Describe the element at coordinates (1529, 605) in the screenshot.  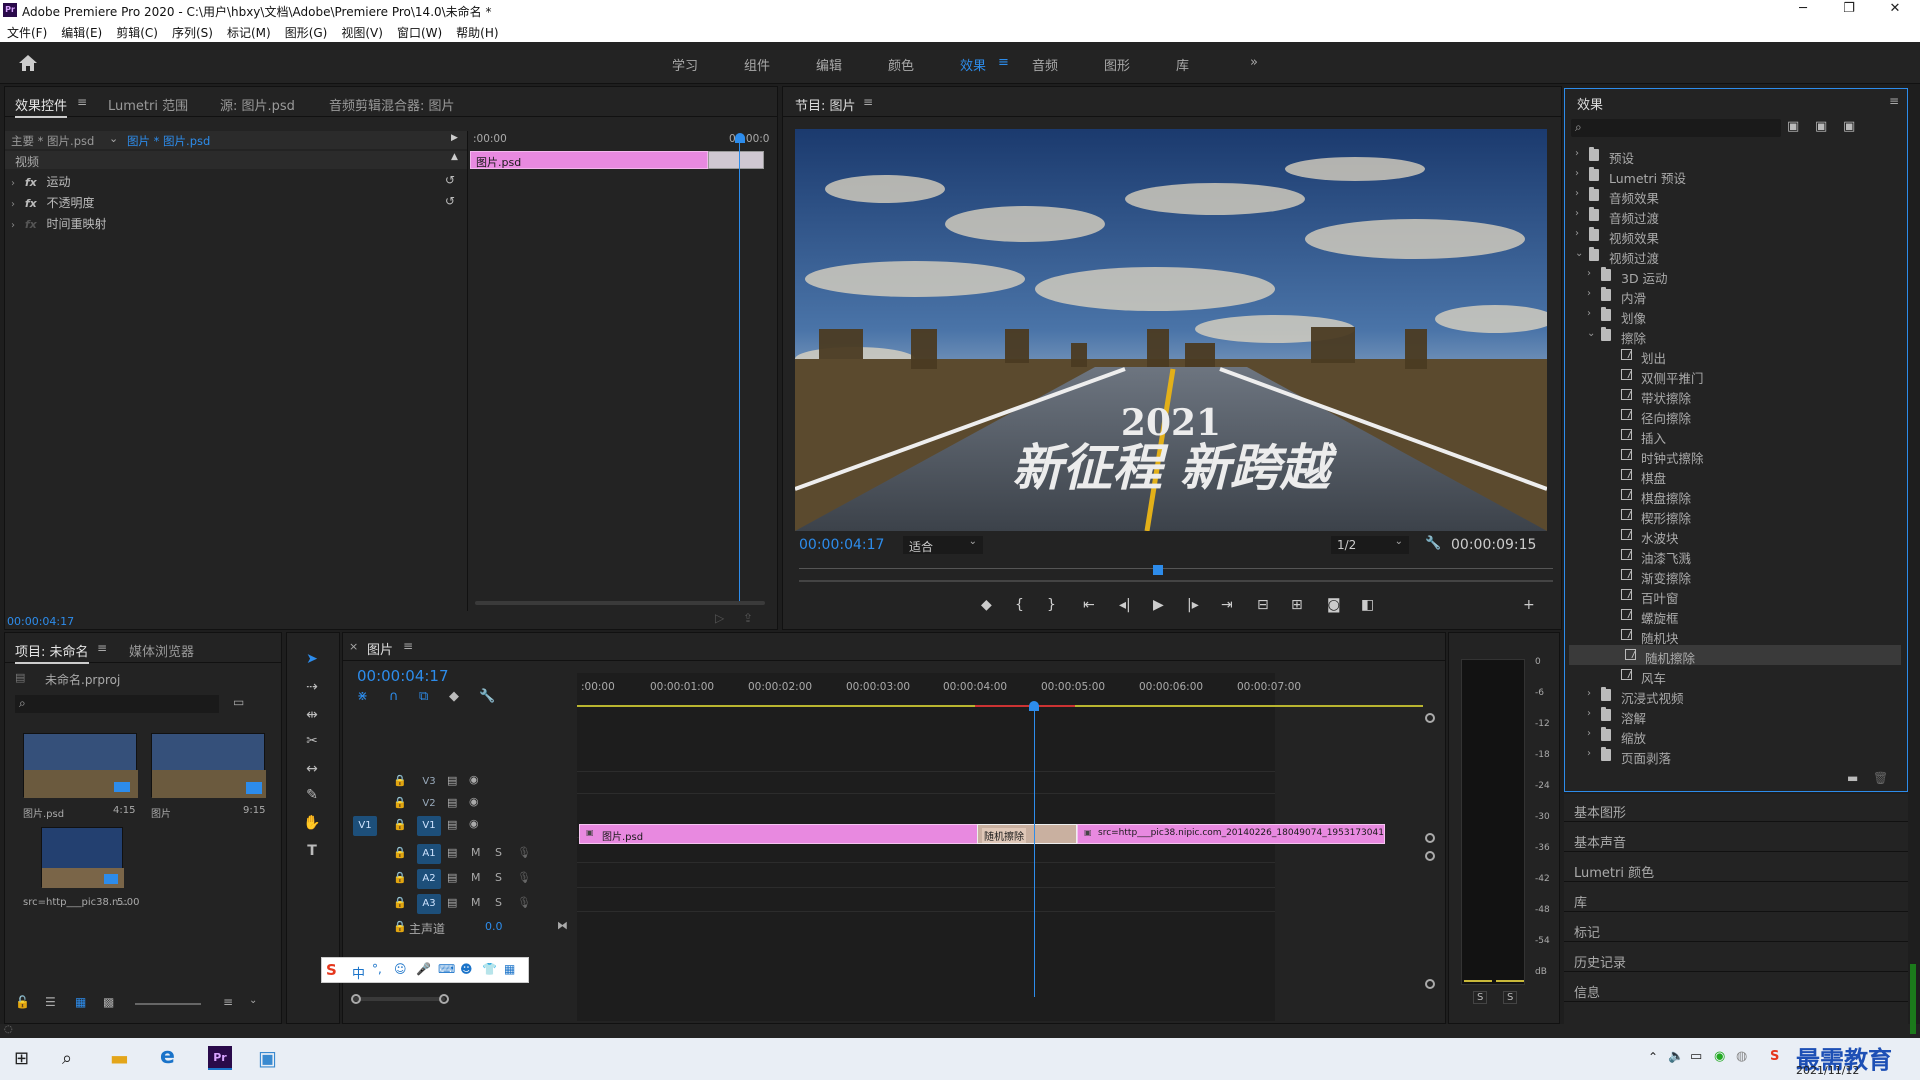
I see `add-button-icon: +` at that location.